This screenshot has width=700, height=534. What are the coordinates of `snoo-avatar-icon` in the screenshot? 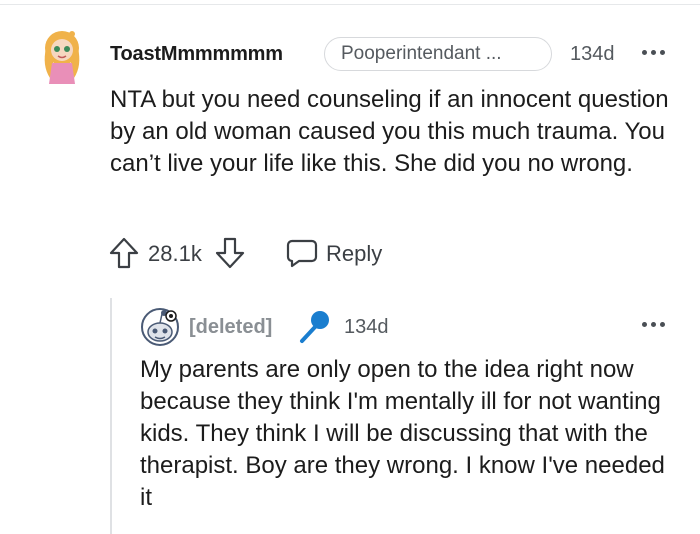 It's located at (160, 327).